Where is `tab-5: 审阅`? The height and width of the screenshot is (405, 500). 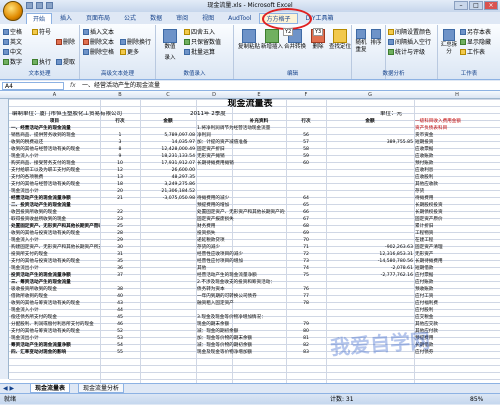 tab-5: 审阅 is located at coordinates (182, 18).